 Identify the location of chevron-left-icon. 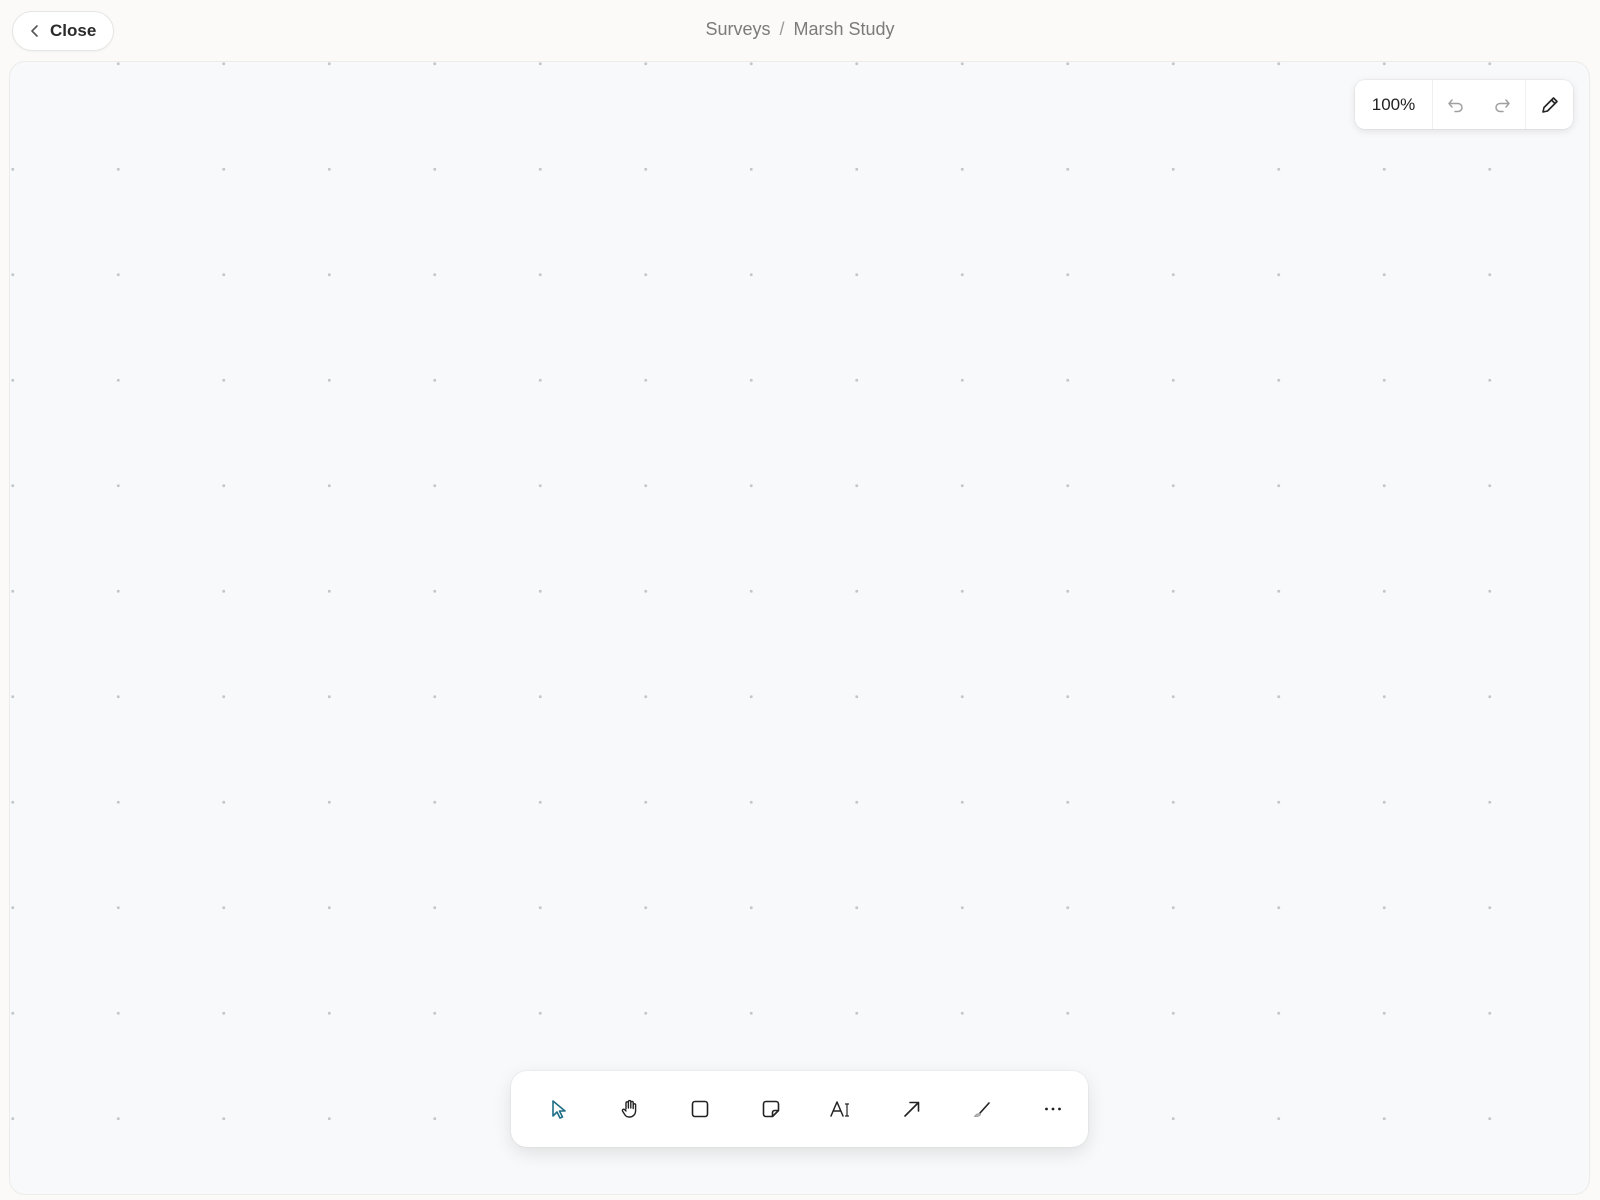
(35, 31).